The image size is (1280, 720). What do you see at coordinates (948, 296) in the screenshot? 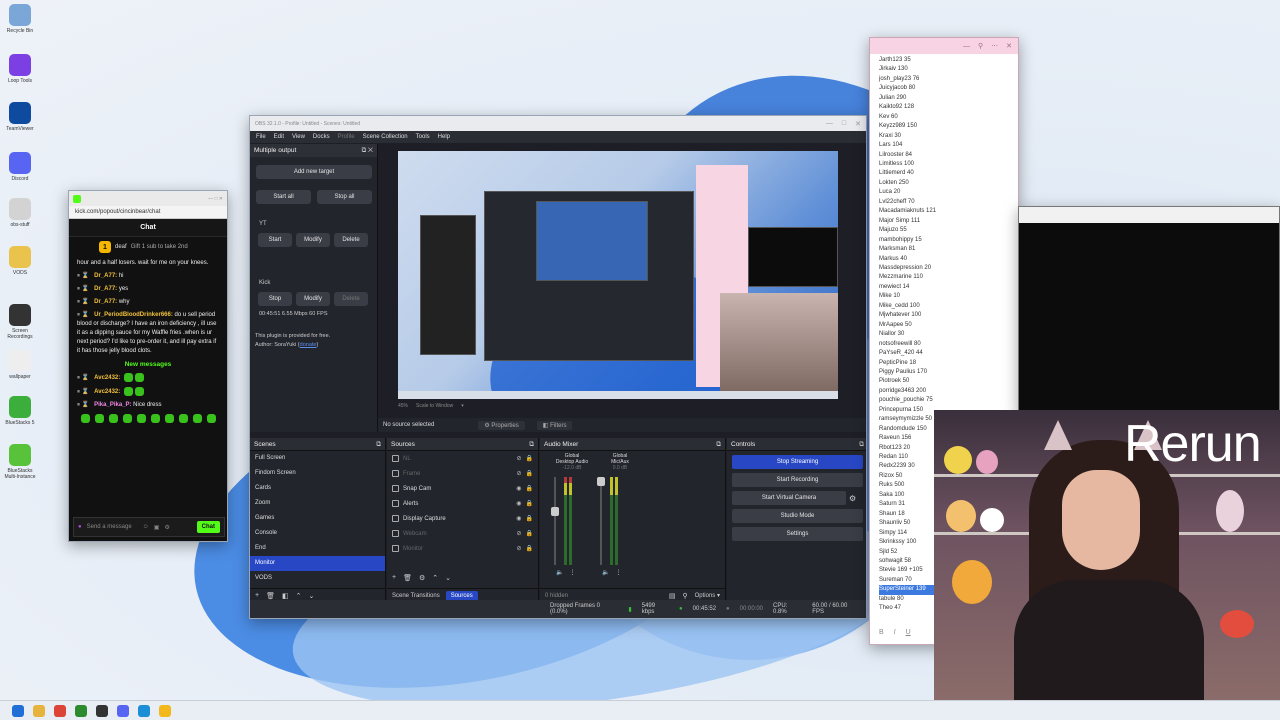
I see `viewer-entry: Mike 10` at bounding box center [948, 296].